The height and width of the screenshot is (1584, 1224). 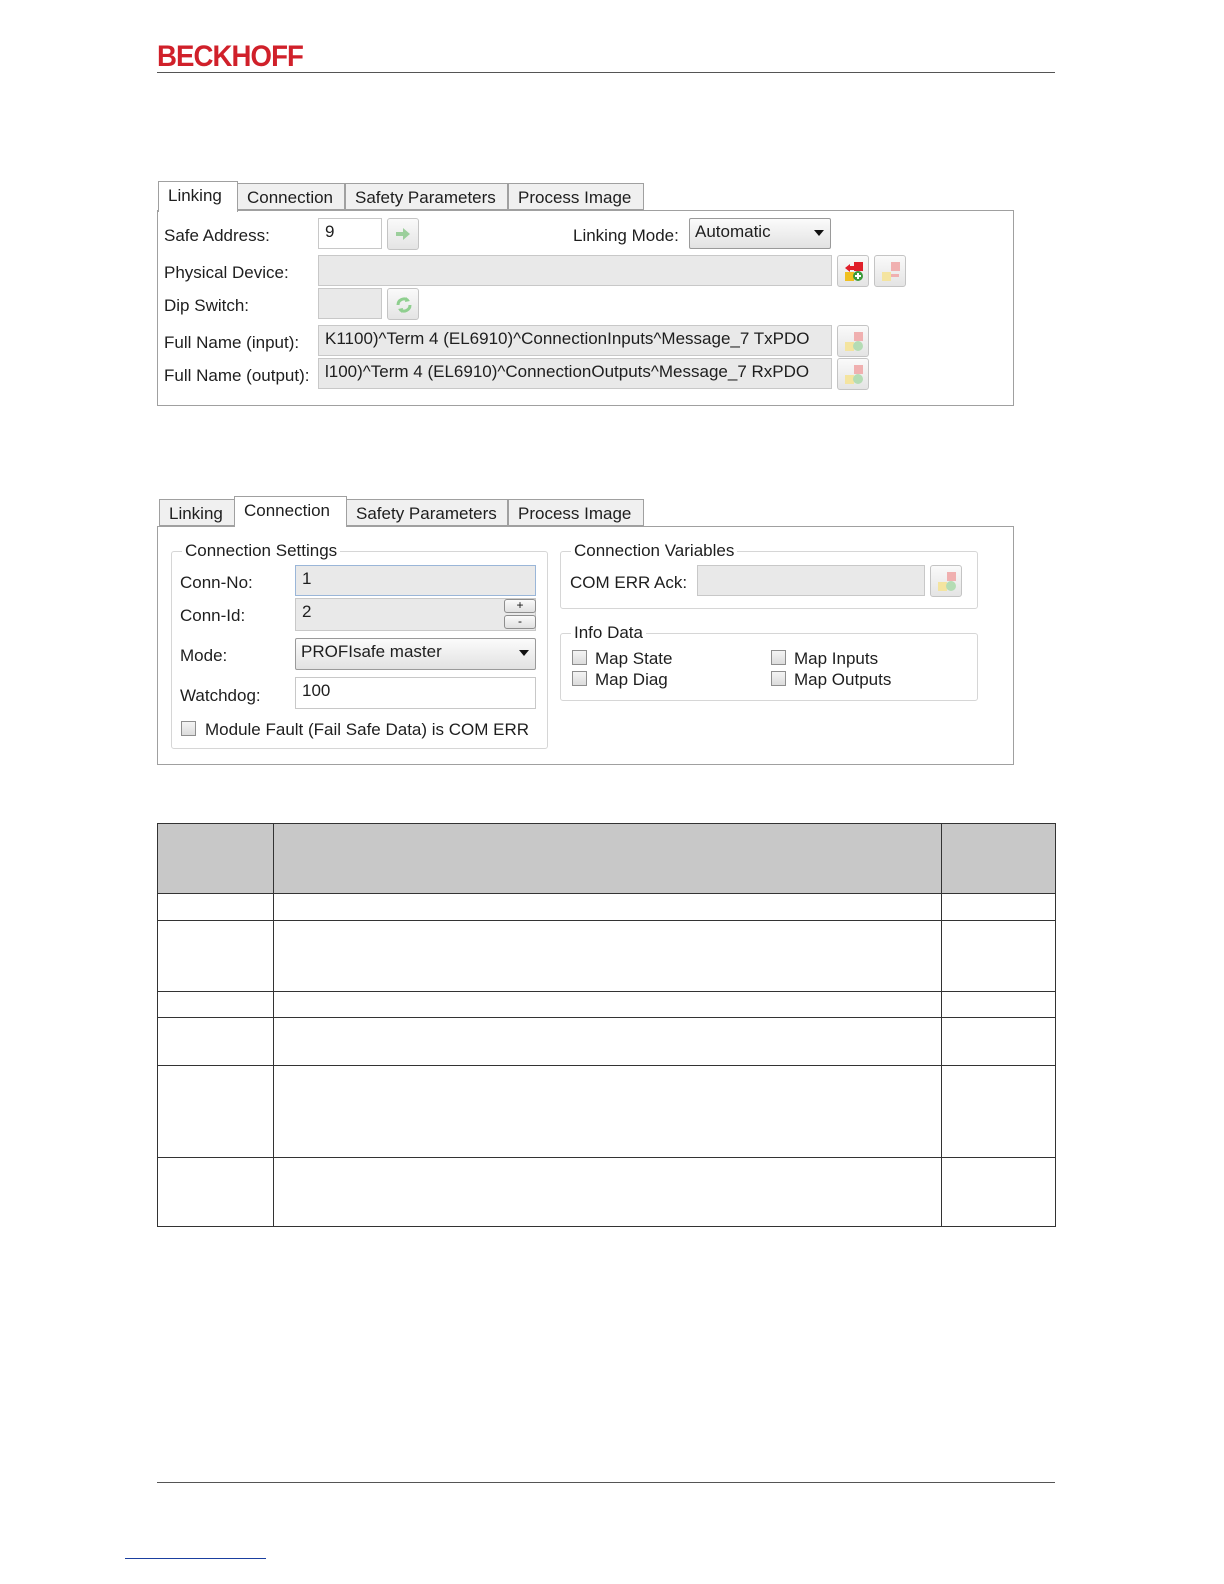 What do you see at coordinates (217, 235) in the screenshot?
I see `safe-address-label: Safe Address:` at bounding box center [217, 235].